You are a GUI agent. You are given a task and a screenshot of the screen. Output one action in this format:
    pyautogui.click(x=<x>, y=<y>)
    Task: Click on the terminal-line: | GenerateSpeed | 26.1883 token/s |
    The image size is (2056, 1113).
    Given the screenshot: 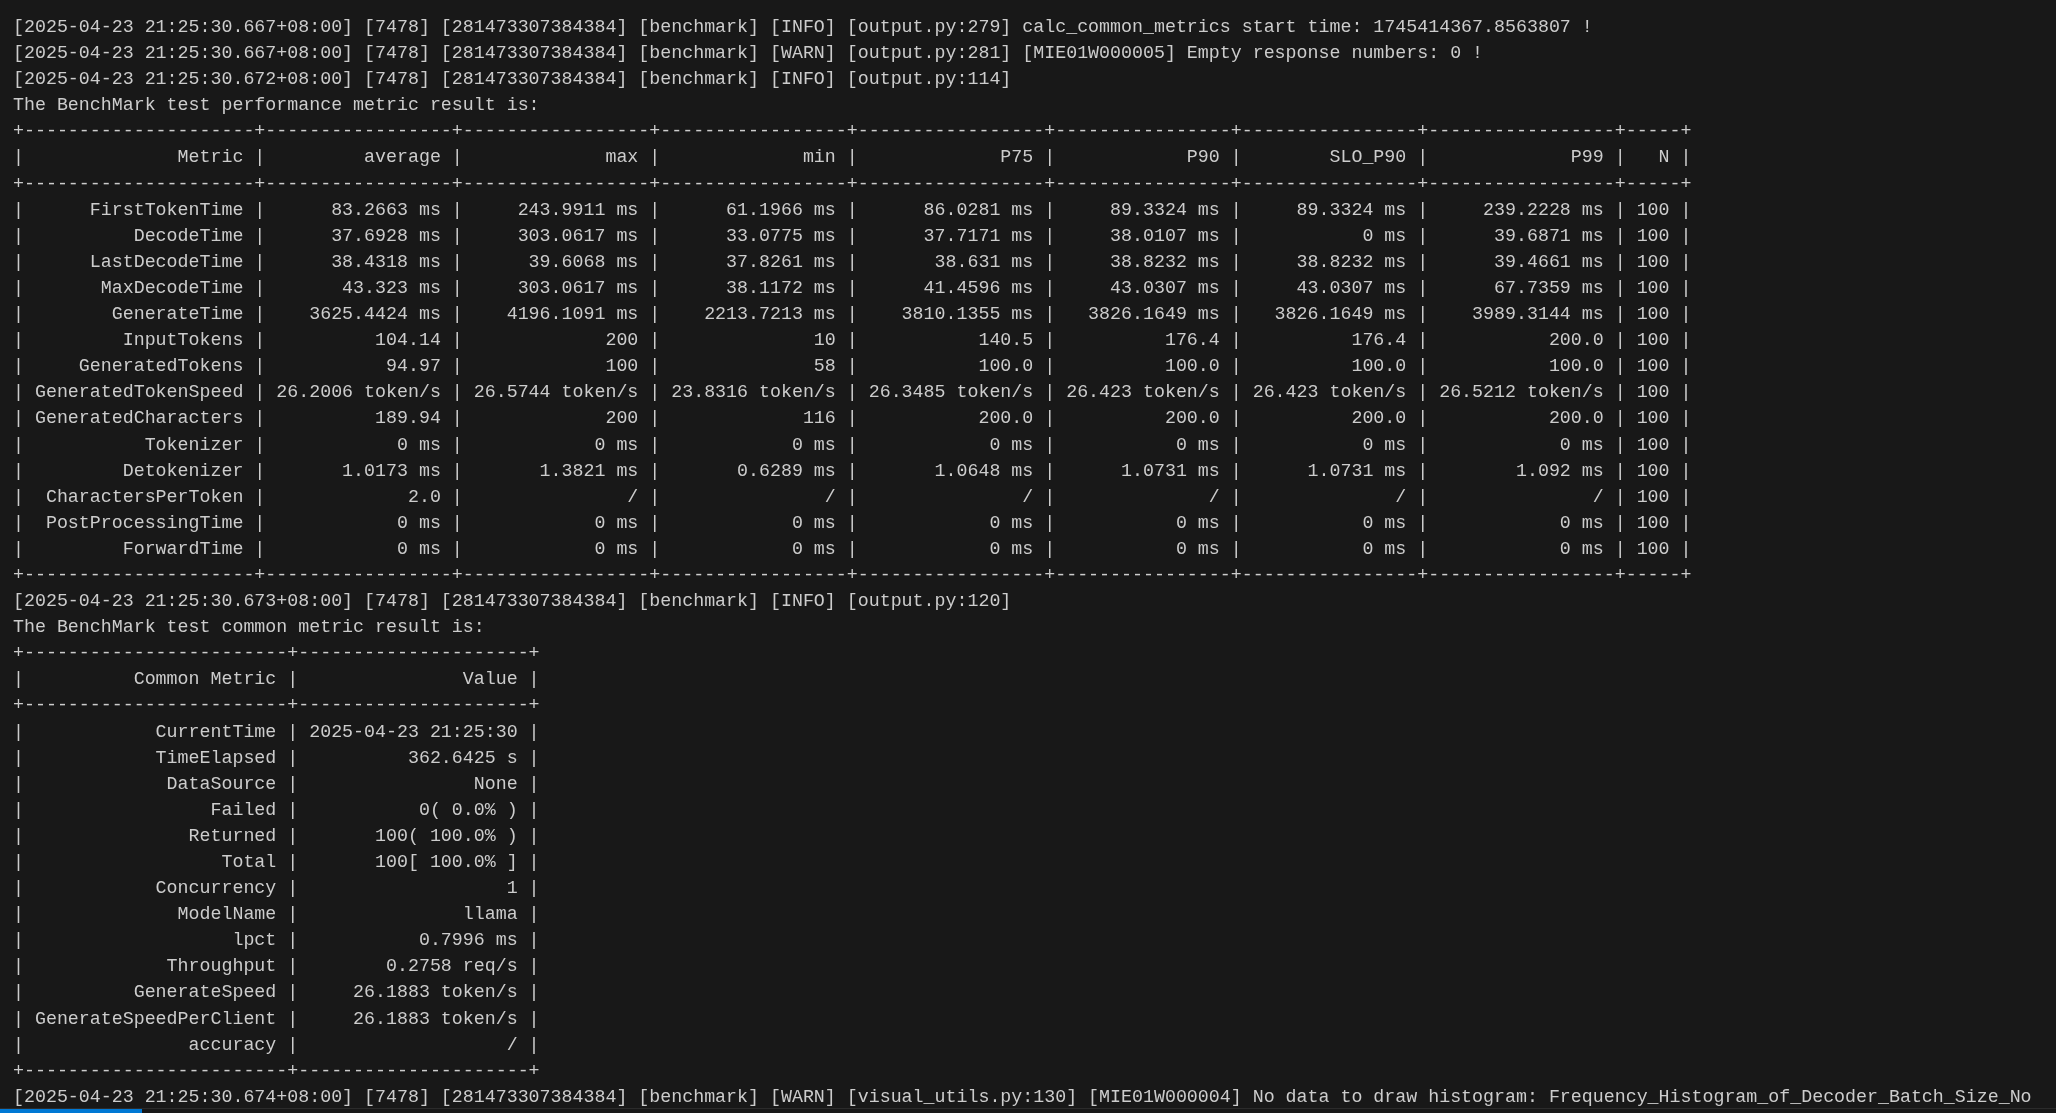 What is the action you would take?
    pyautogui.click(x=276, y=993)
    